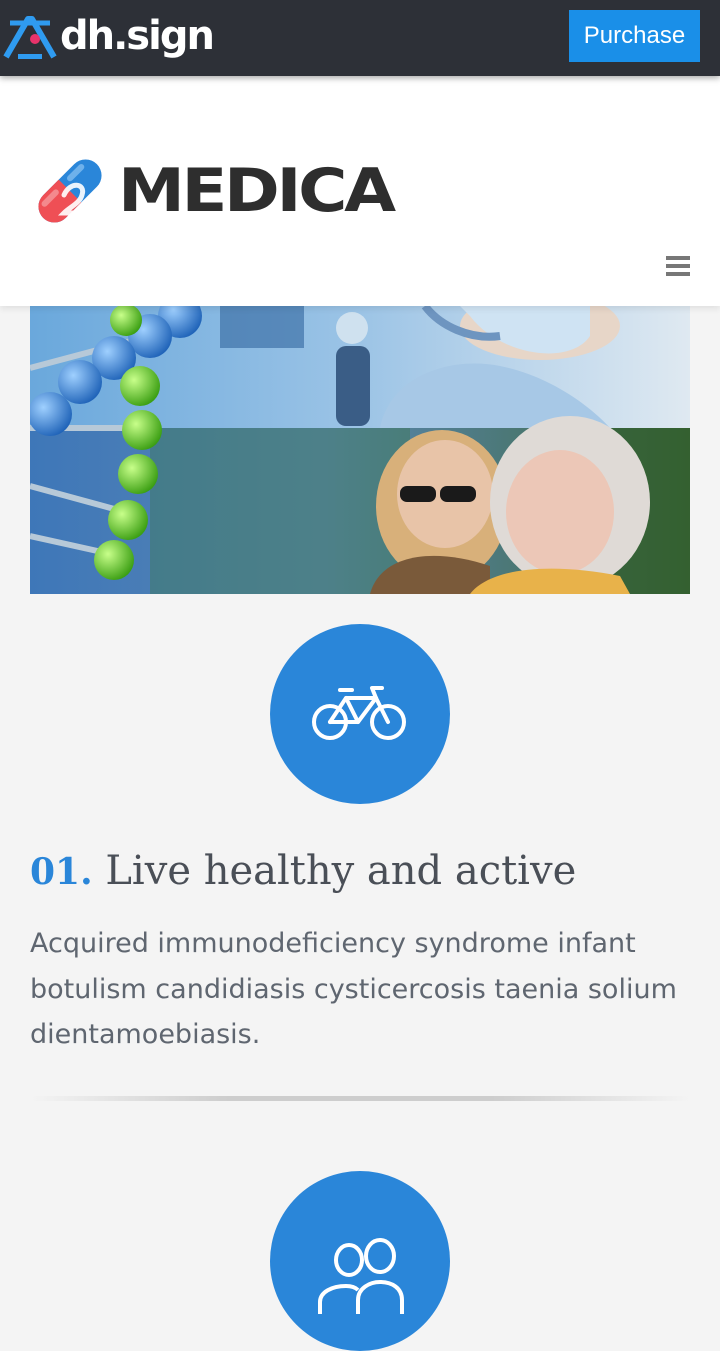 This screenshot has height=1351, width=720. I want to click on dh-sign-brand-text: dh.sign, so click(137, 36).